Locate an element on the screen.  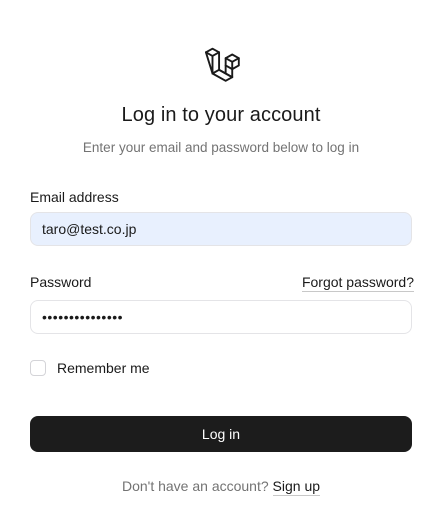
signup-prompt: Don't have an account? is located at coordinates (195, 486).